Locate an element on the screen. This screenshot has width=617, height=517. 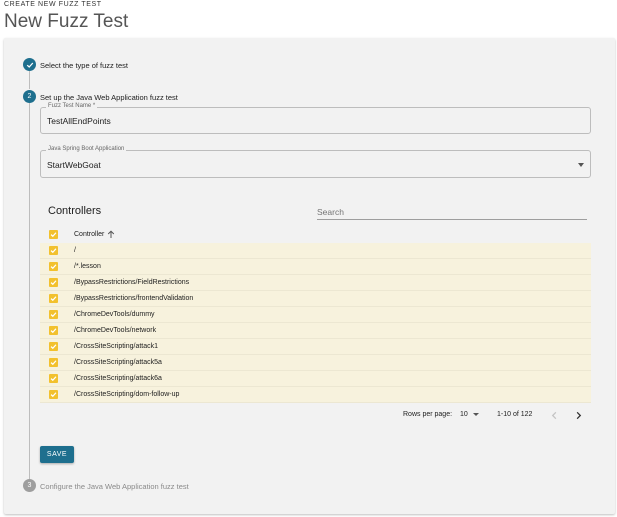
table-row: /ChromeDevTools/dummy is located at coordinates (315, 315).